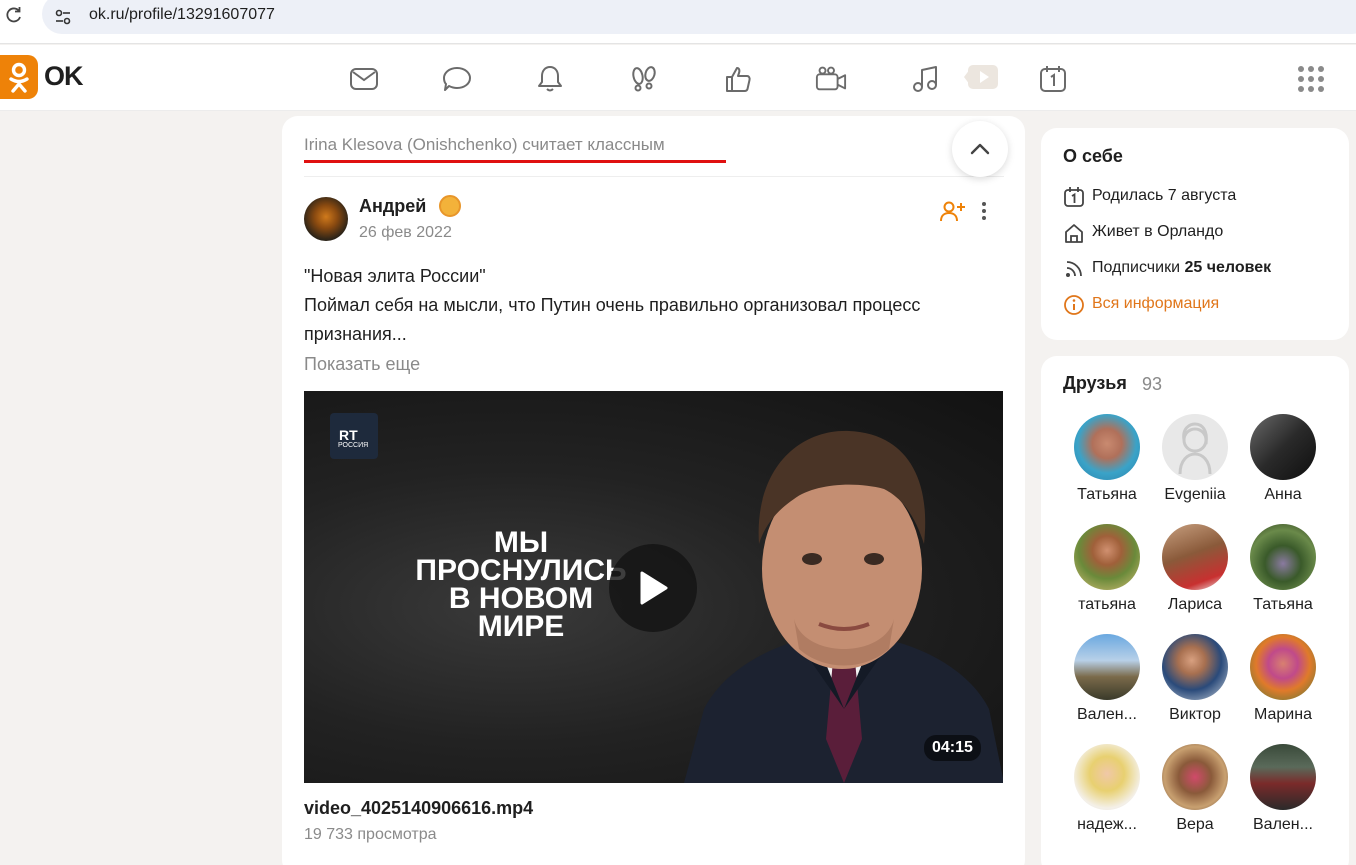 The image size is (1356, 865). Describe the element at coordinates (1136, 267) in the screenshot. I see `subscribers-label: Подписчики` at that location.